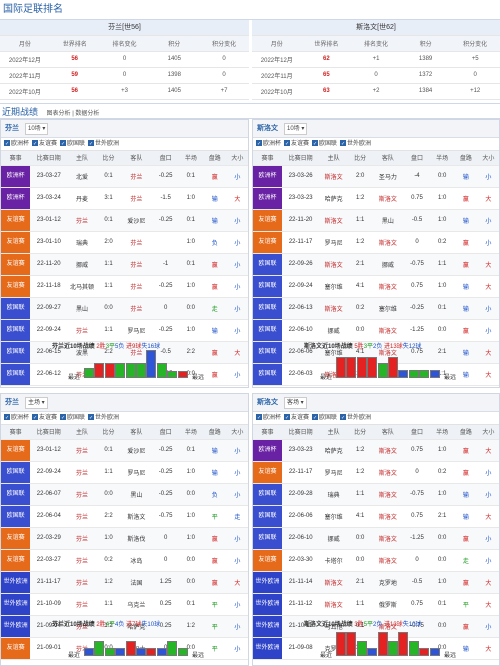 This screenshot has width=500, height=666. Describe the element at coordinates (214, 432) in the screenshot. I see `match-header-cell: 盘路` at that location.